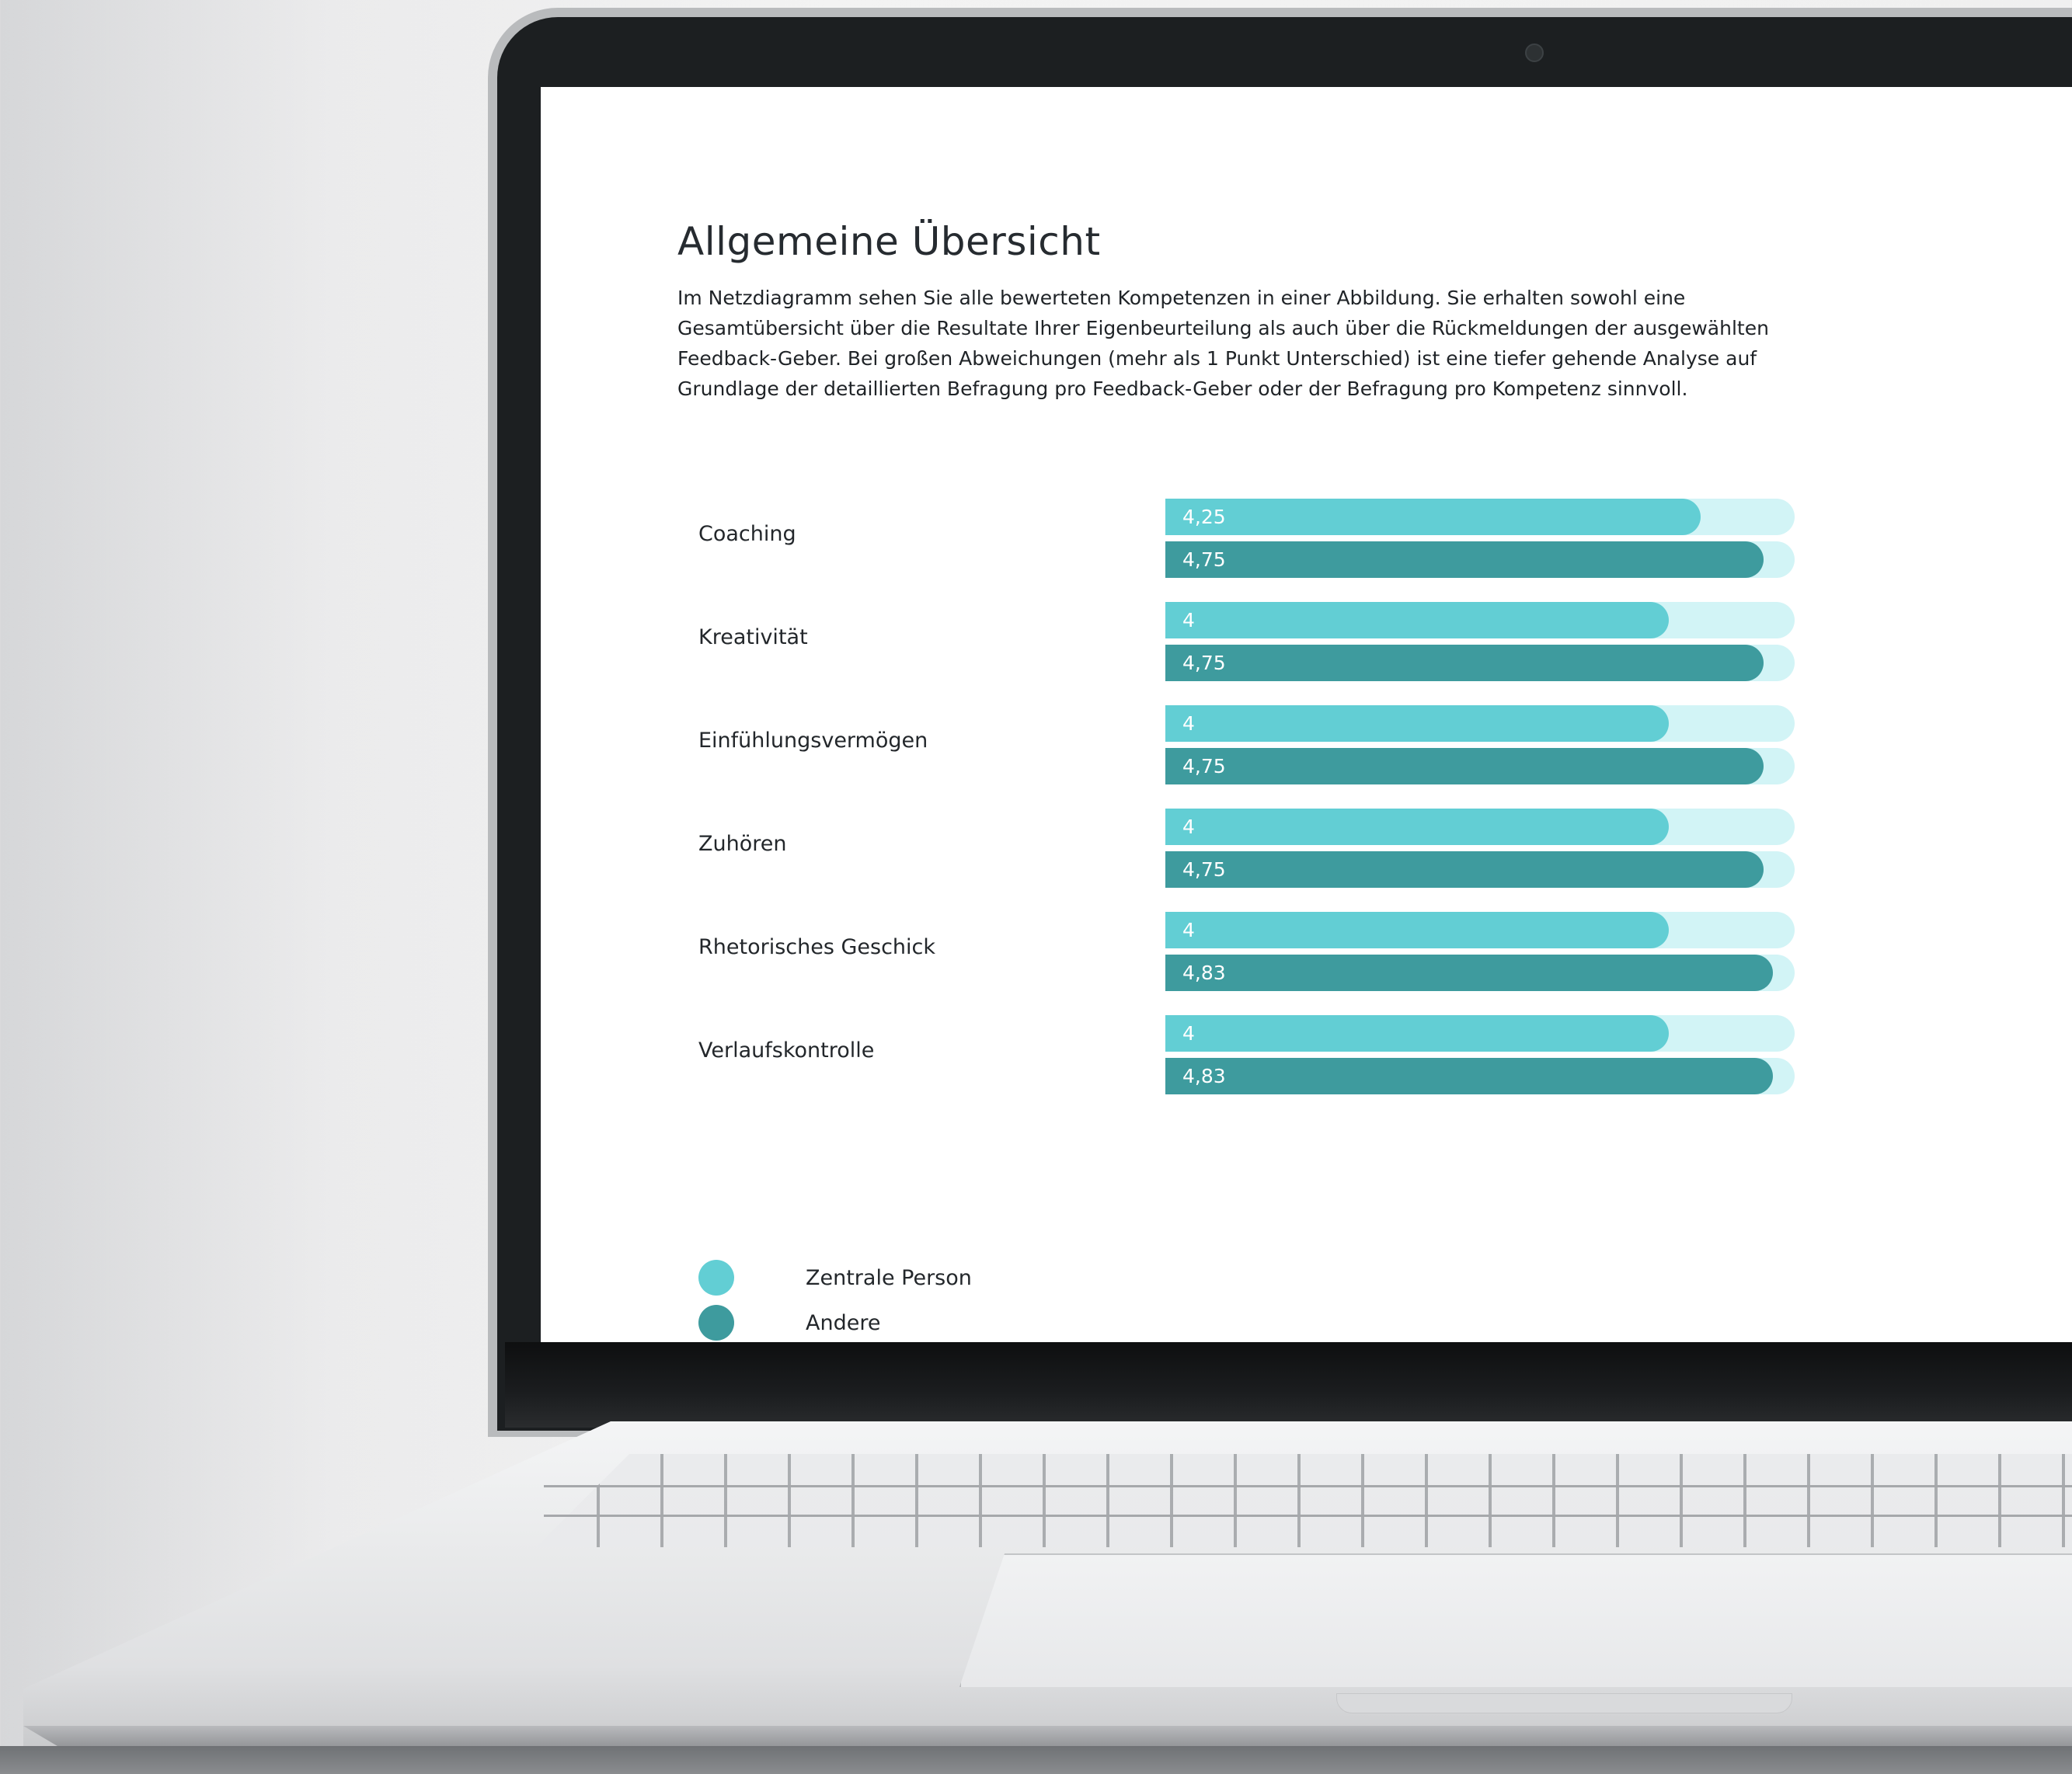  What do you see at coordinates (1204, 517) in the screenshot?
I see `bar-value-label: 4,25` at bounding box center [1204, 517].